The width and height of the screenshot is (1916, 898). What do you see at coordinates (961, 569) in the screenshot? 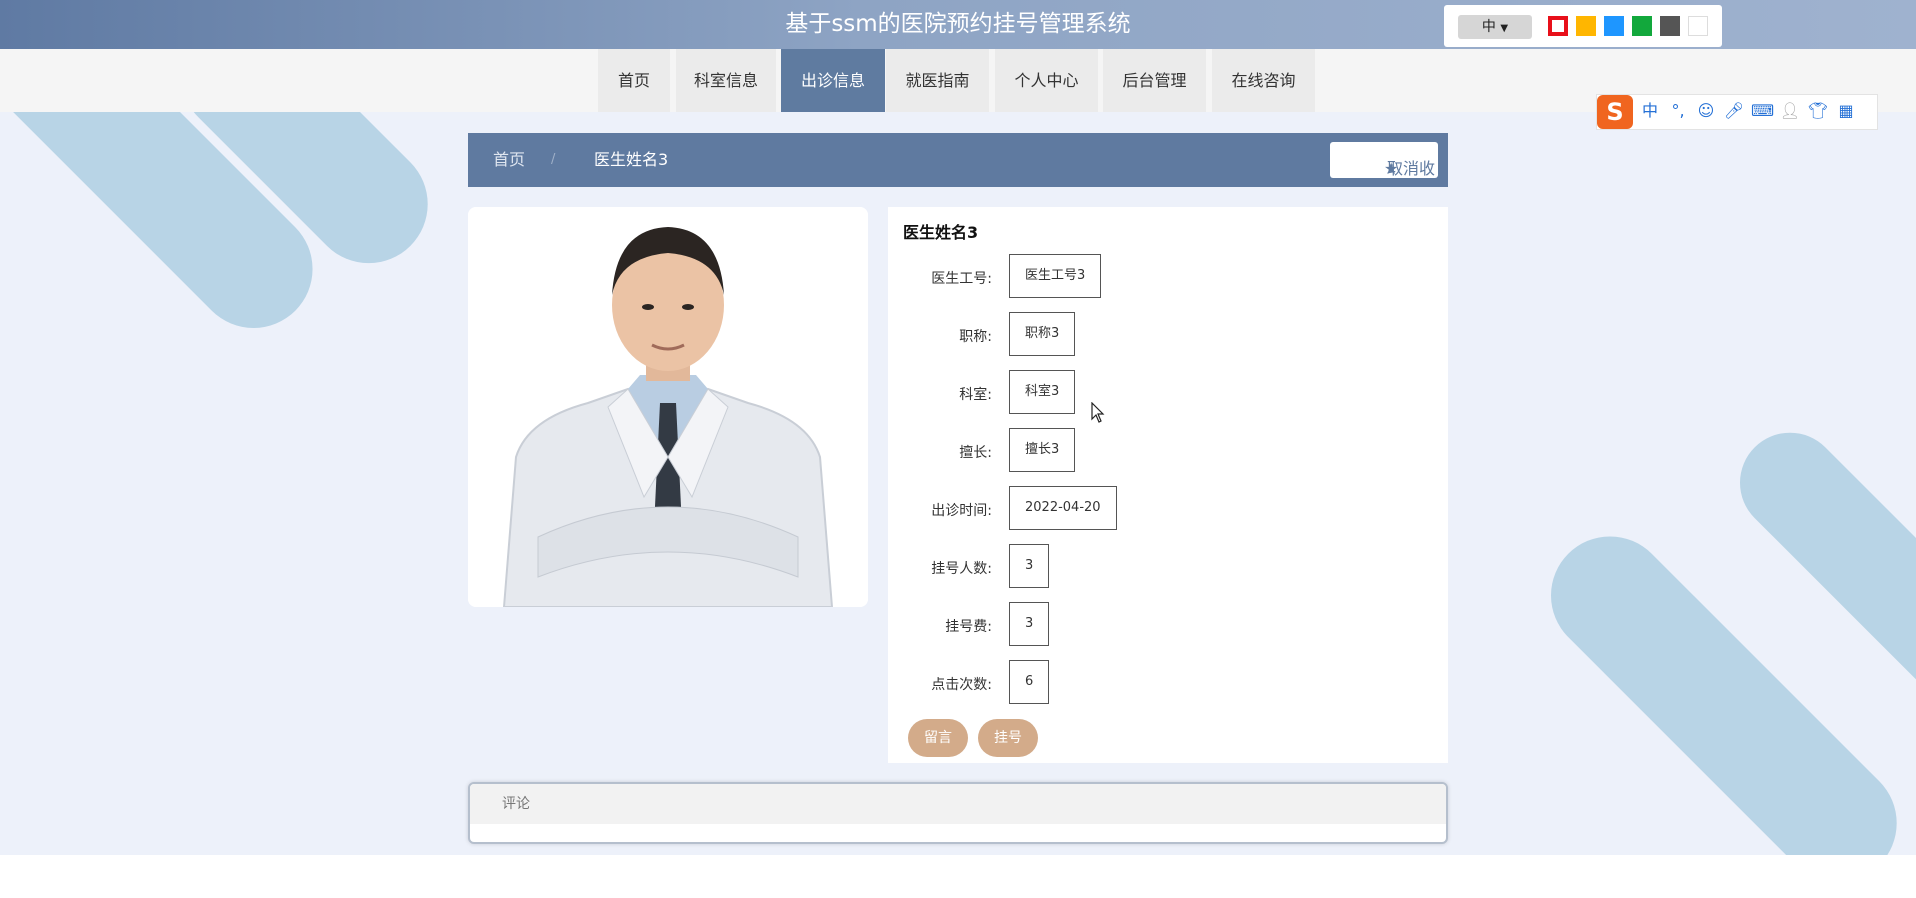
I see `field-label-appointment-count: 挂号人数:` at bounding box center [961, 569].